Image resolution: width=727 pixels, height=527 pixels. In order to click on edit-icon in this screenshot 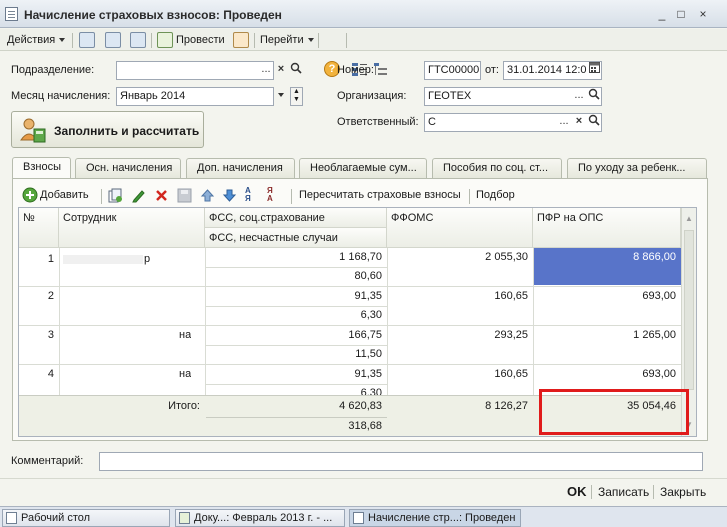, I will do `click(138, 195)`.